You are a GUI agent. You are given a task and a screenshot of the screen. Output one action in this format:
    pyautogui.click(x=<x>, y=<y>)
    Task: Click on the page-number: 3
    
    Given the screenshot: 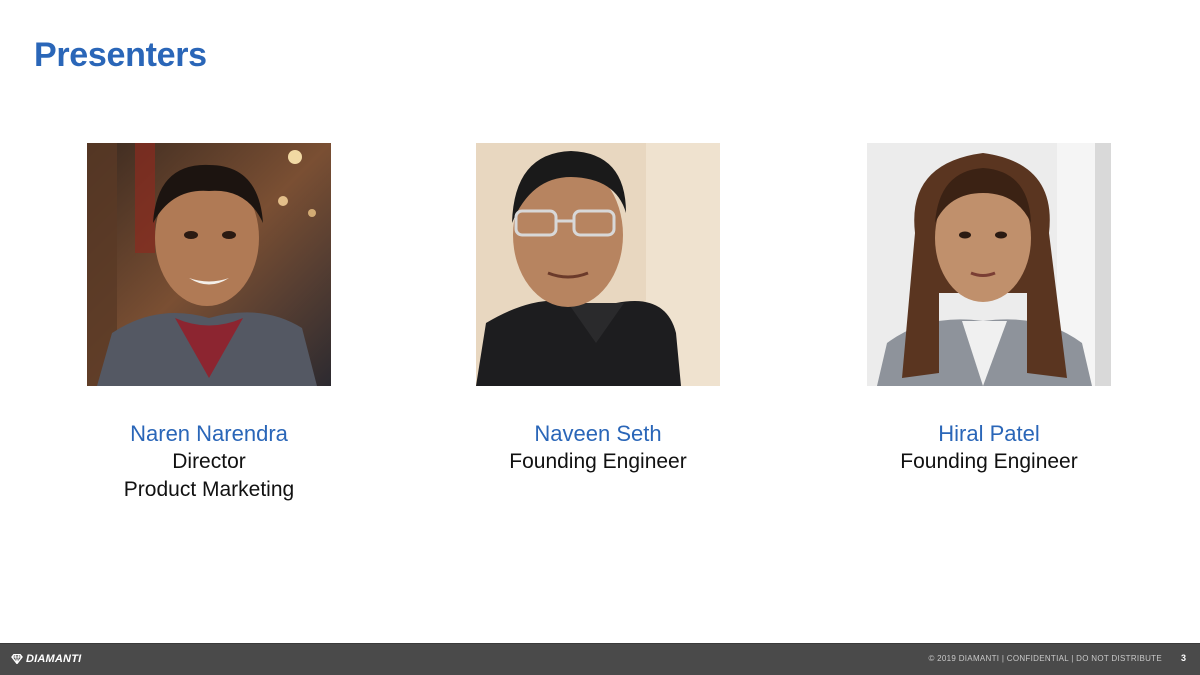 What is the action you would take?
    pyautogui.click(x=1183, y=658)
    